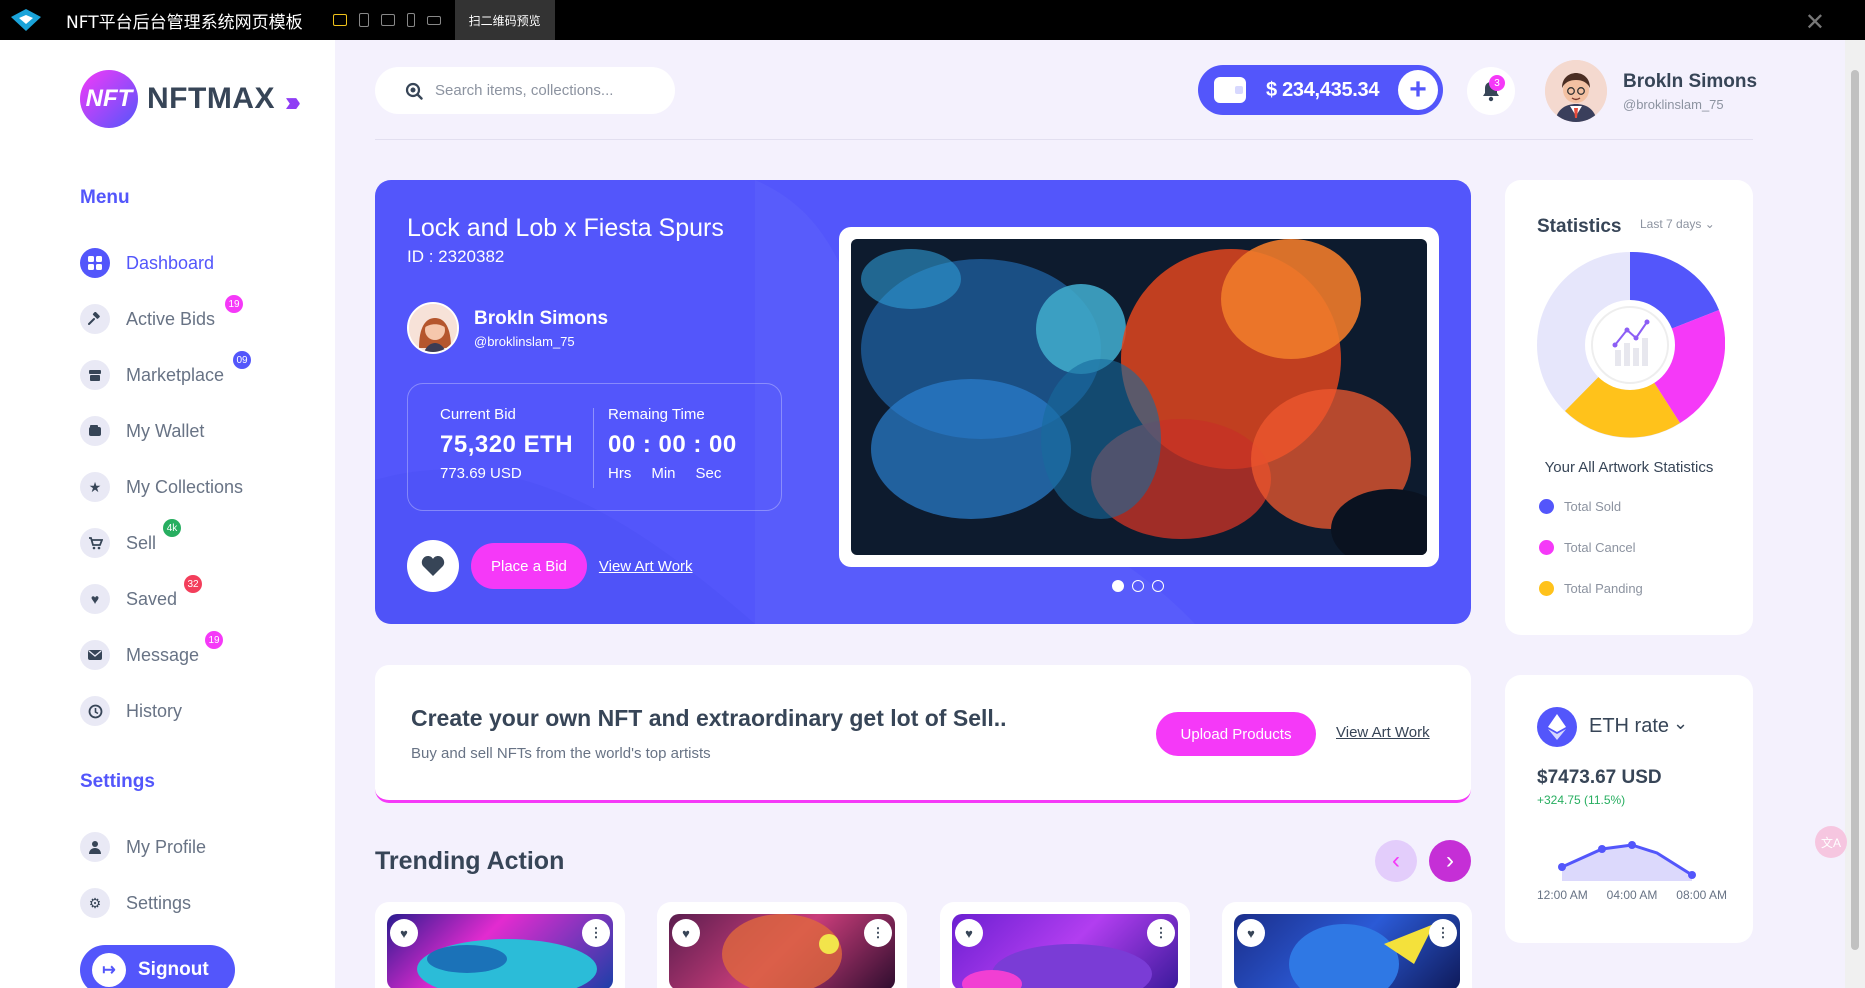  I want to click on page-scrollbar, so click(1855, 514).